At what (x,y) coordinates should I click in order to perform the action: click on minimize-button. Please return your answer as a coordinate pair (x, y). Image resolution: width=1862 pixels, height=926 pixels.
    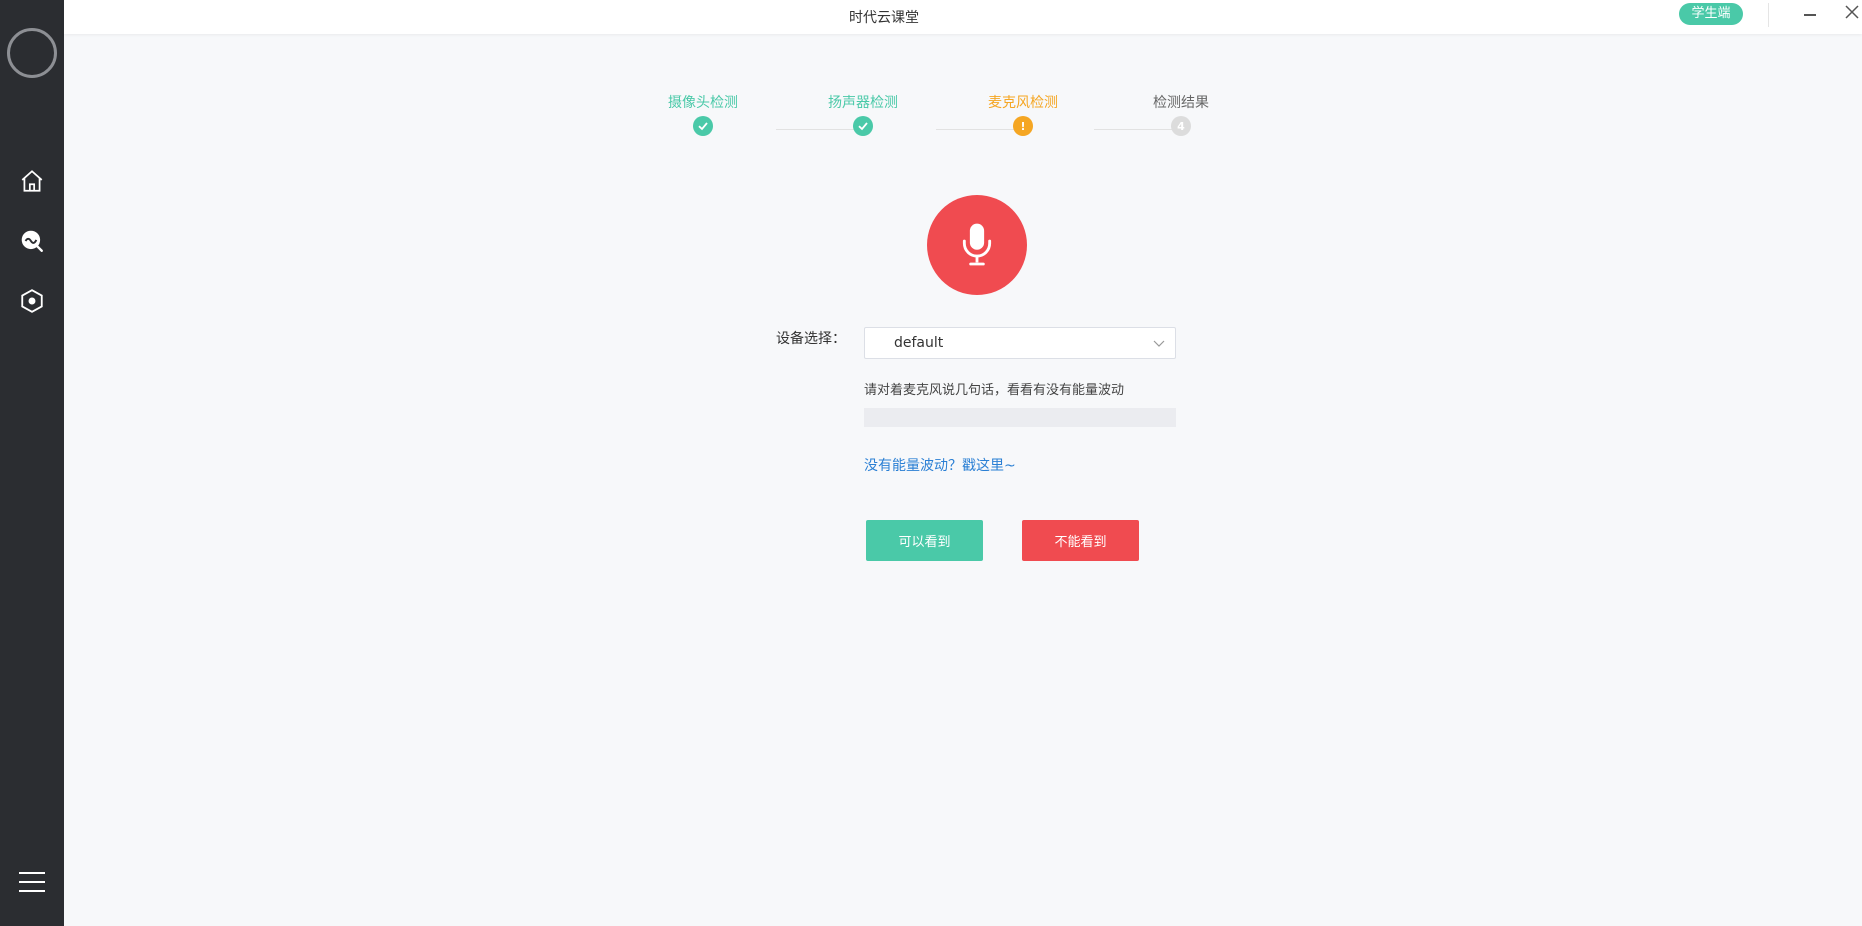
    Looking at the image, I should click on (1812, 14).